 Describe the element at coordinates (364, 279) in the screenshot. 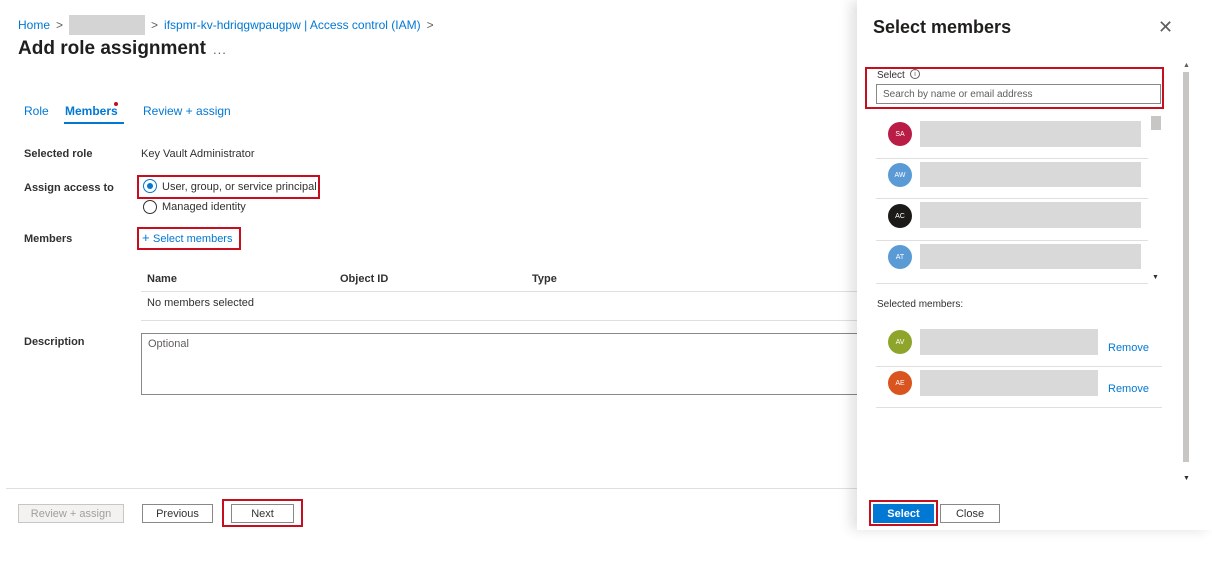

I see `column-object-id: Object ID` at that location.